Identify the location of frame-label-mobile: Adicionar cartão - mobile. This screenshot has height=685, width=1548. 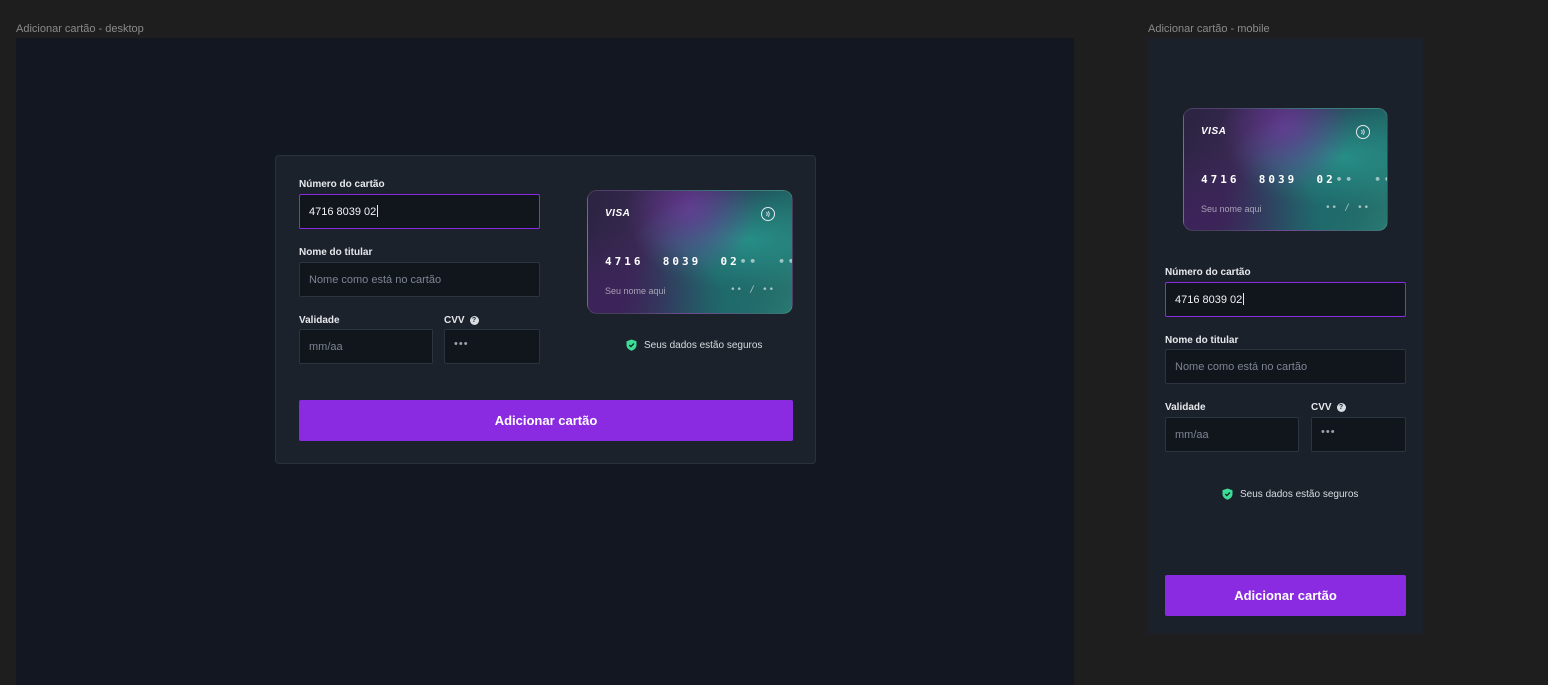
(1209, 29).